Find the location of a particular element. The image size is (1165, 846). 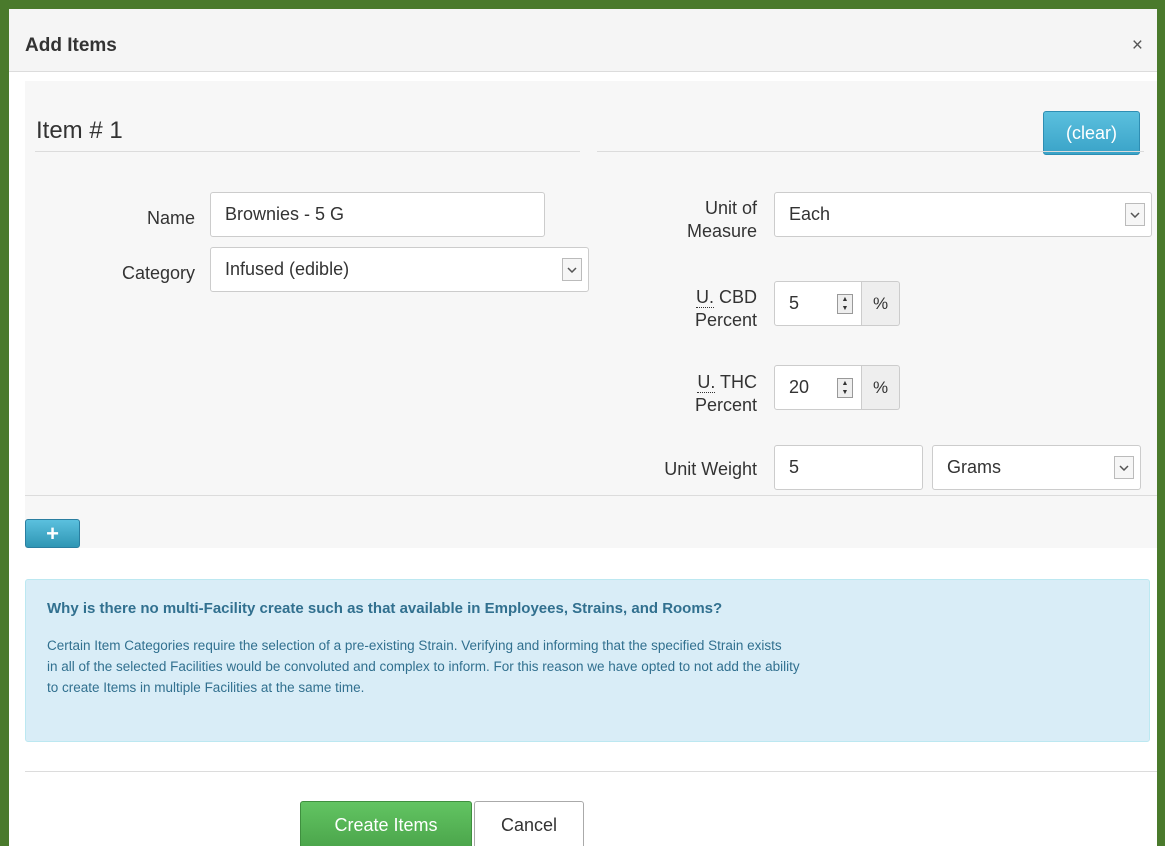

unit-of-measure-value: Each is located at coordinates (810, 214).